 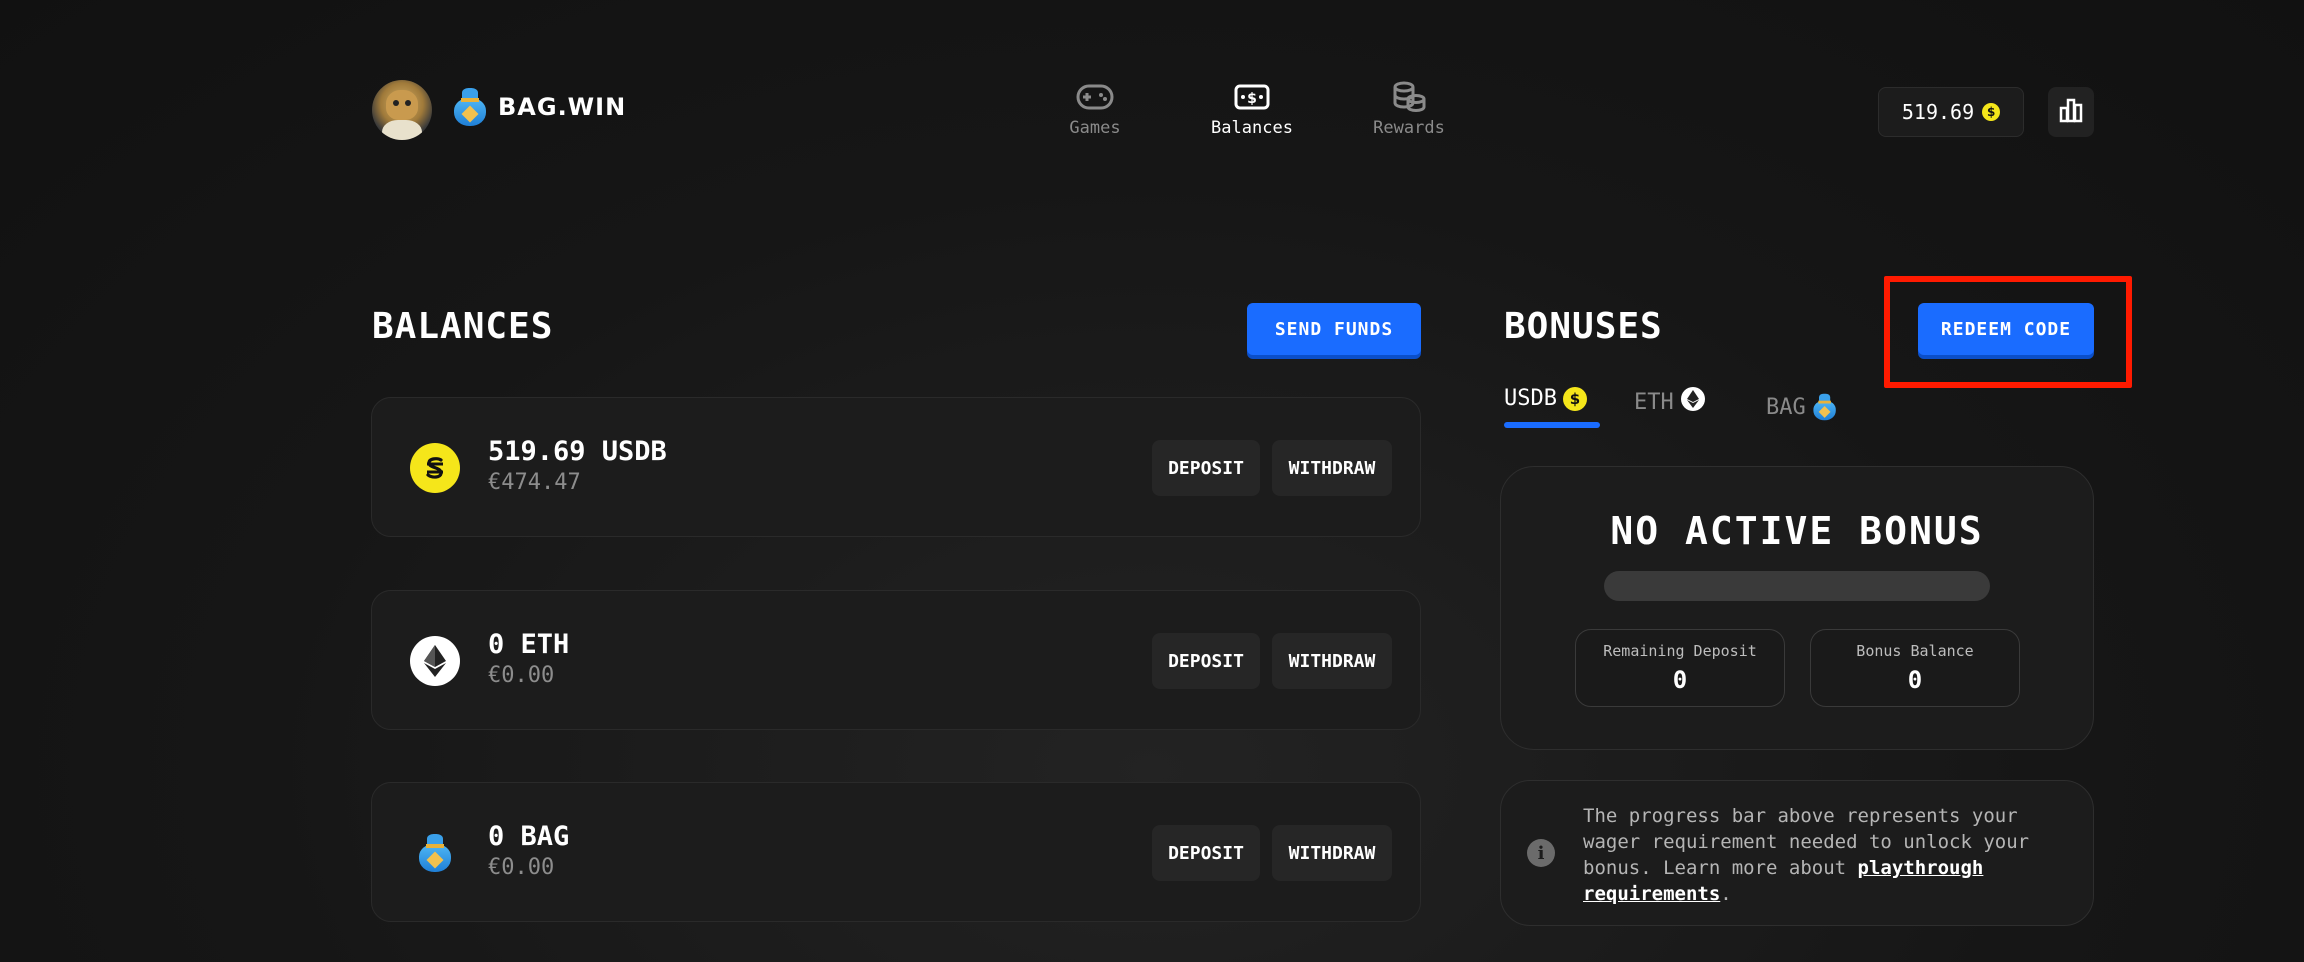 What do you see at coordinates (529, 644) in the screenshot?
I see `balance-amount: 0 ETH` at bounding box center [529, 644].